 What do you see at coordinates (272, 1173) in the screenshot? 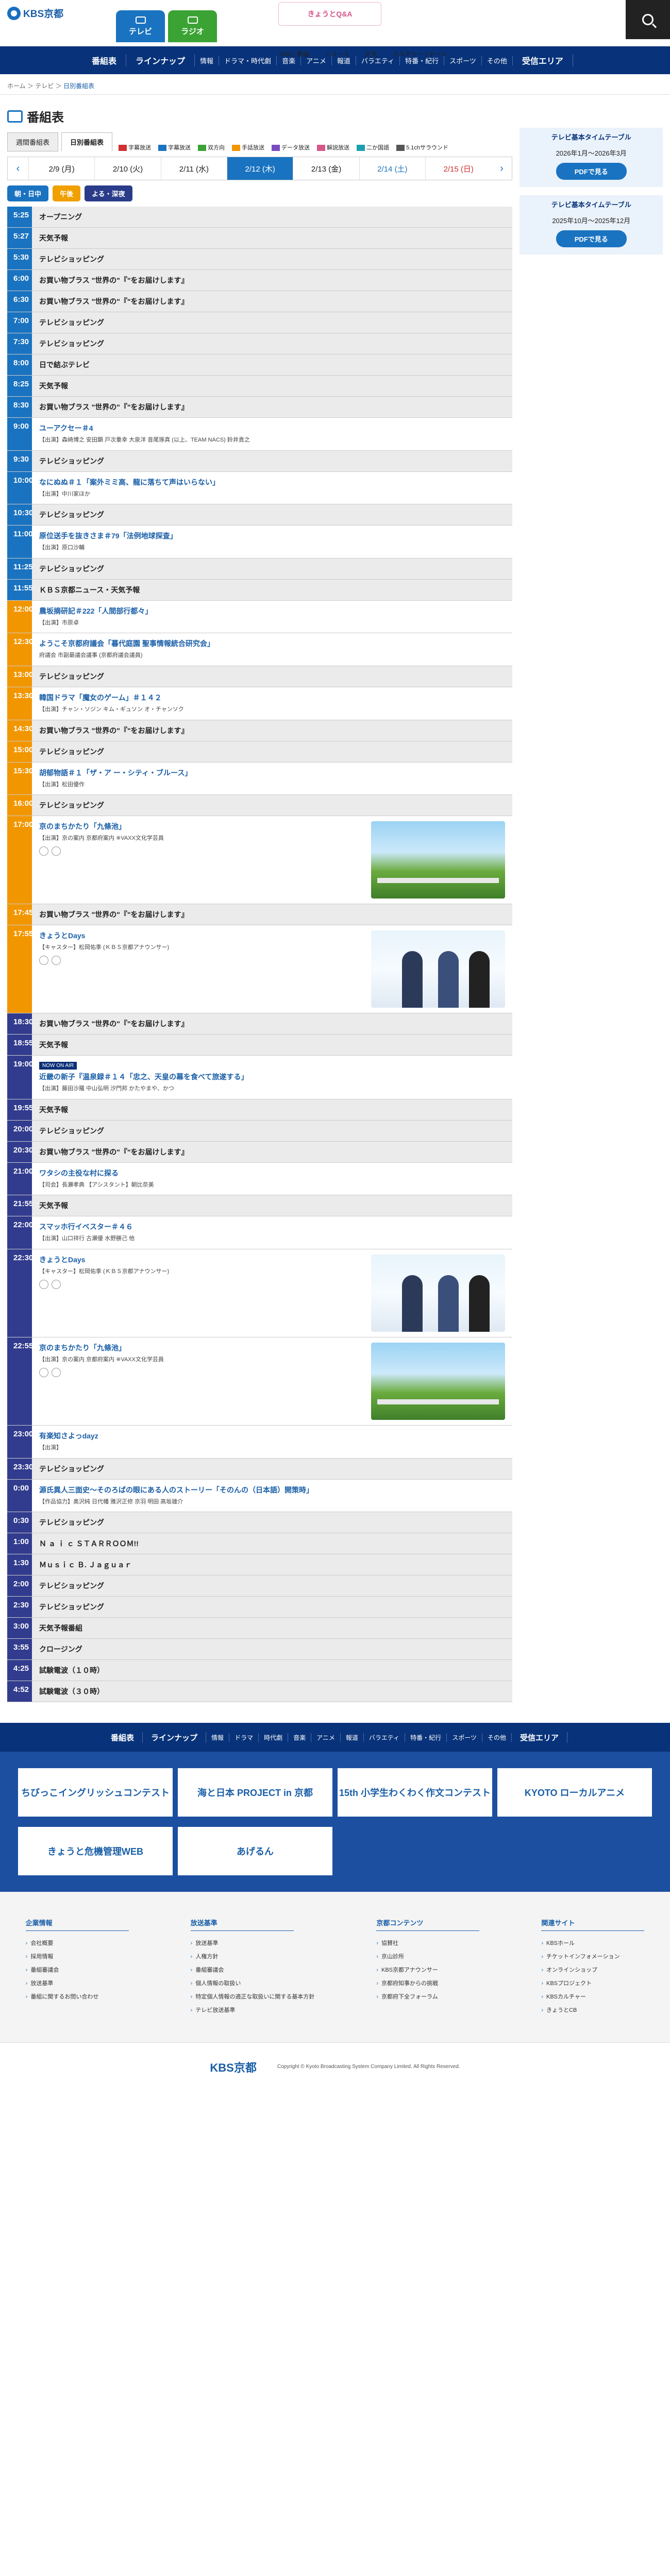
I see `program-title: ワタシの主役な村に探る` at bounding box center [272, 1173].